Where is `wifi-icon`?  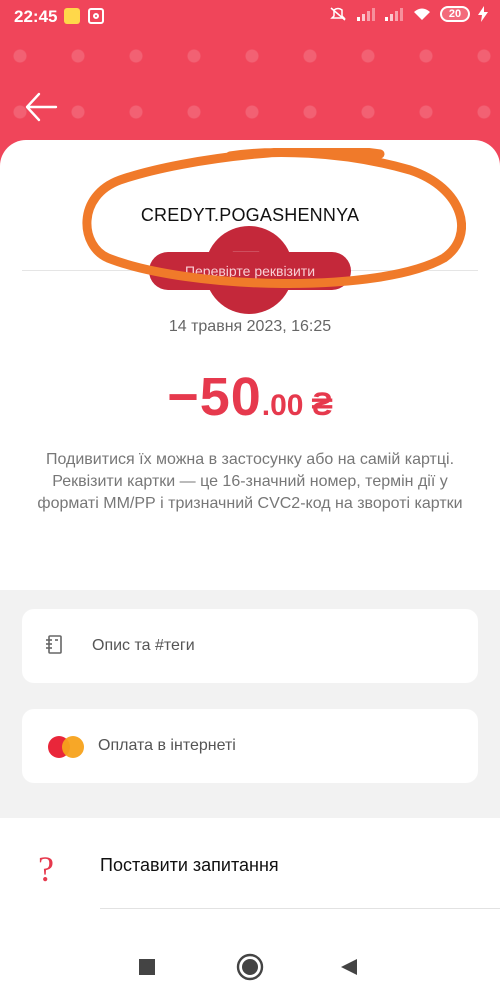
wifi-icon is located at coordinates (422, 14).